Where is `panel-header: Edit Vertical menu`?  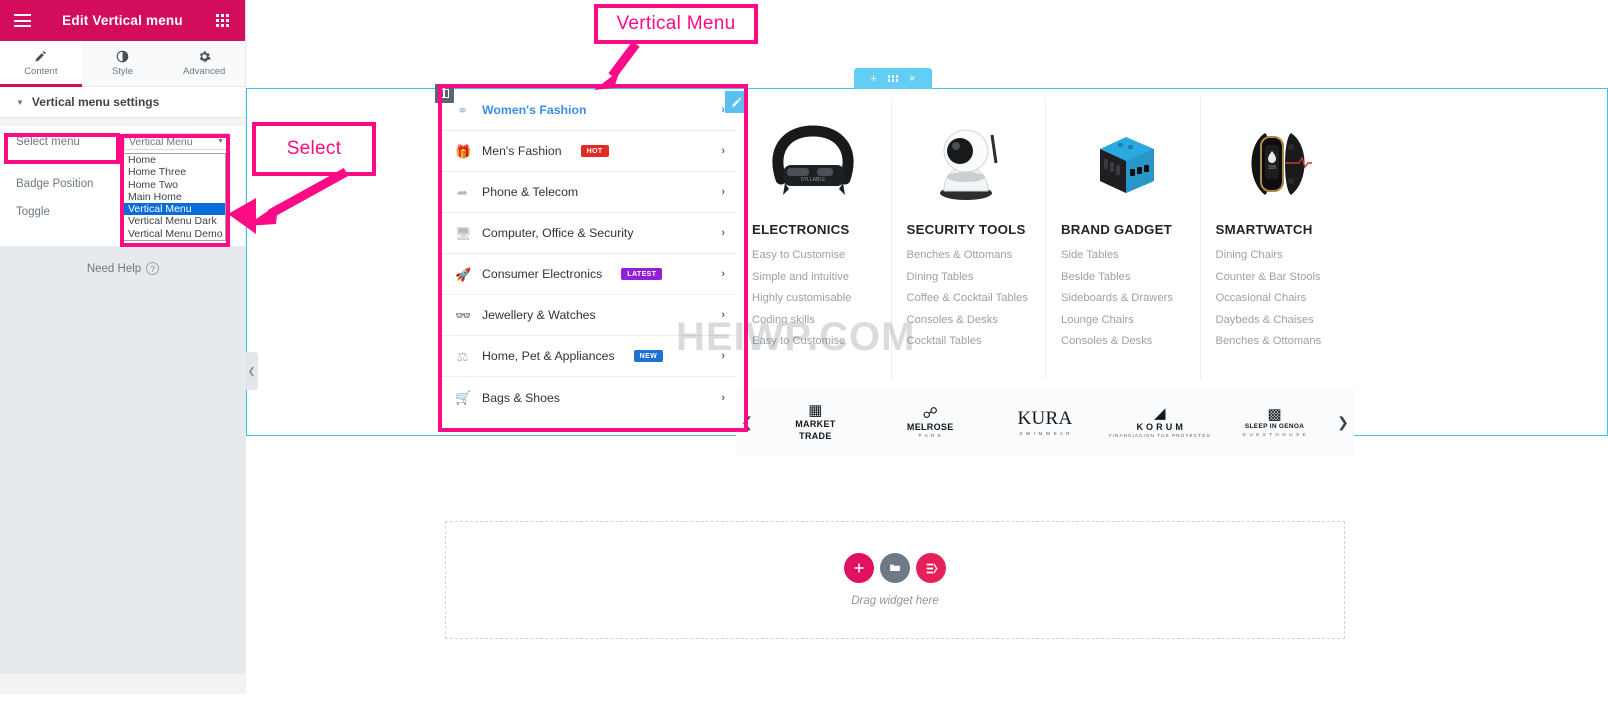
panel-header: Edit Vertical menu is located at coordinates (122, 20).